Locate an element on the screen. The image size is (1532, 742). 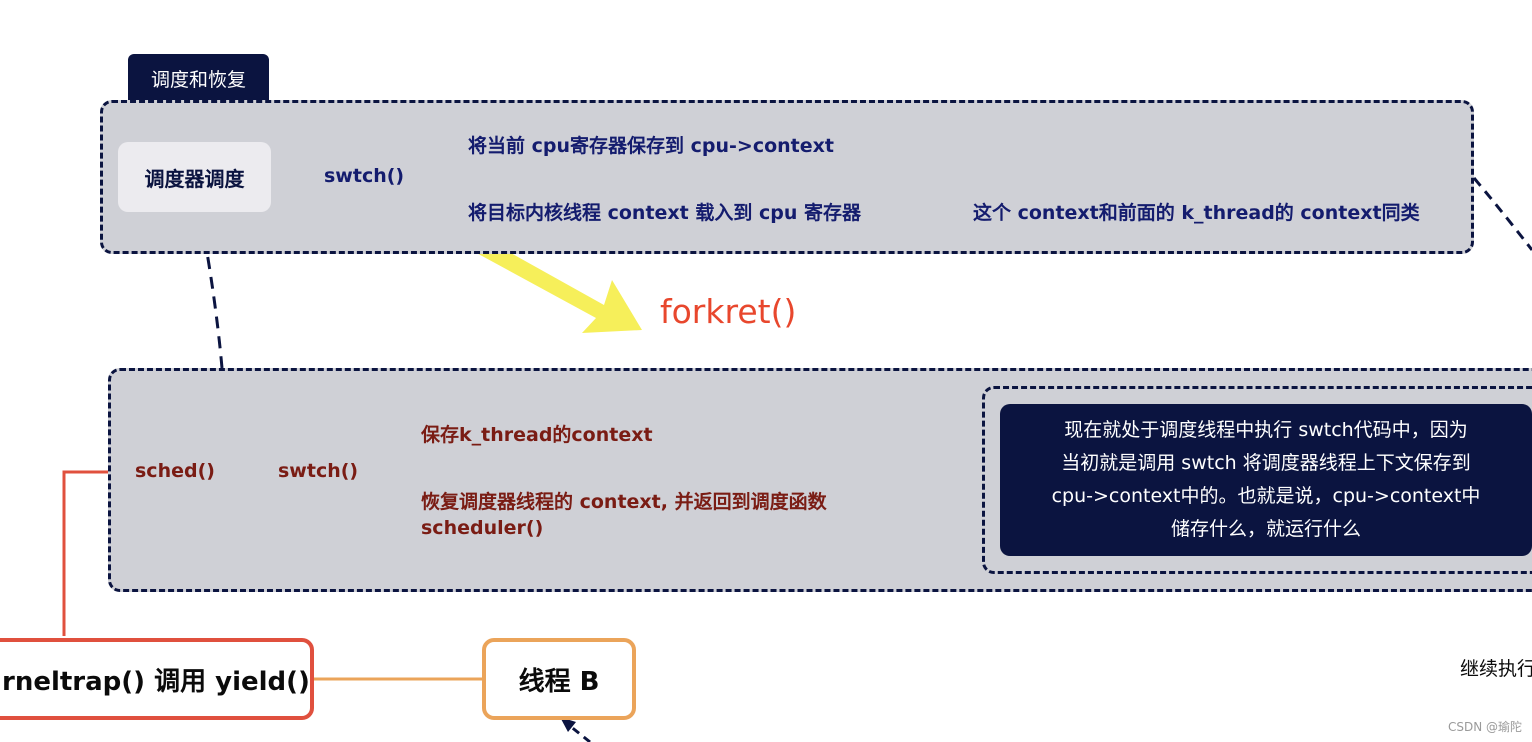
note-line: cpu->context中的。也就是说，cpu->context中 is located at coordinates (1266, 496).